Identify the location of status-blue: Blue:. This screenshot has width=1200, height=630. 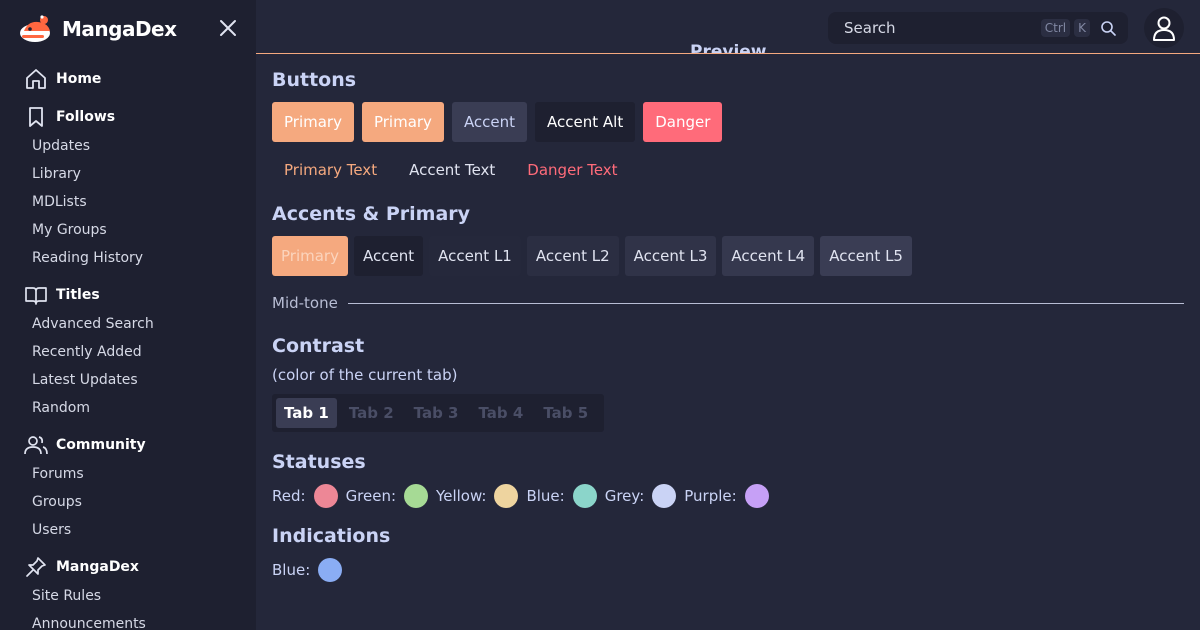
(561, 496).